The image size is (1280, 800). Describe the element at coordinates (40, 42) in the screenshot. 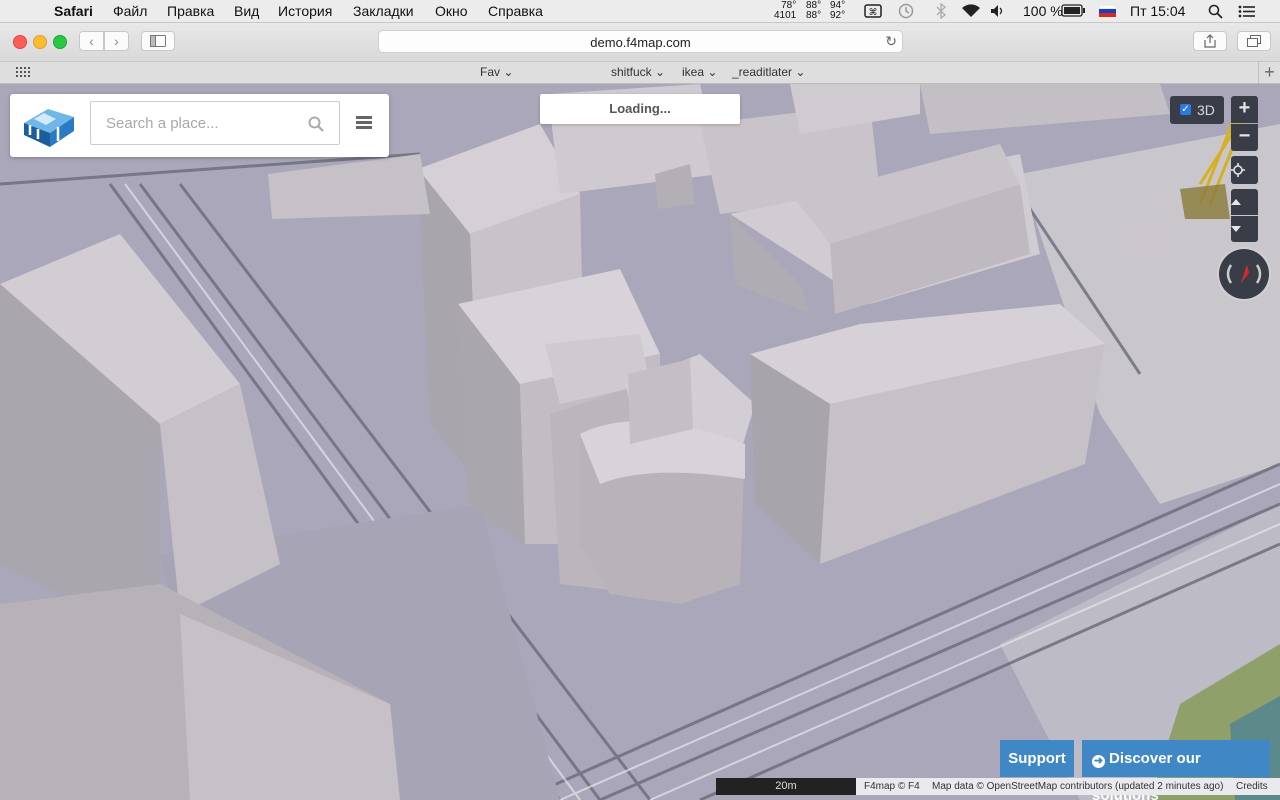

I see `minimize-window-button` at that location.